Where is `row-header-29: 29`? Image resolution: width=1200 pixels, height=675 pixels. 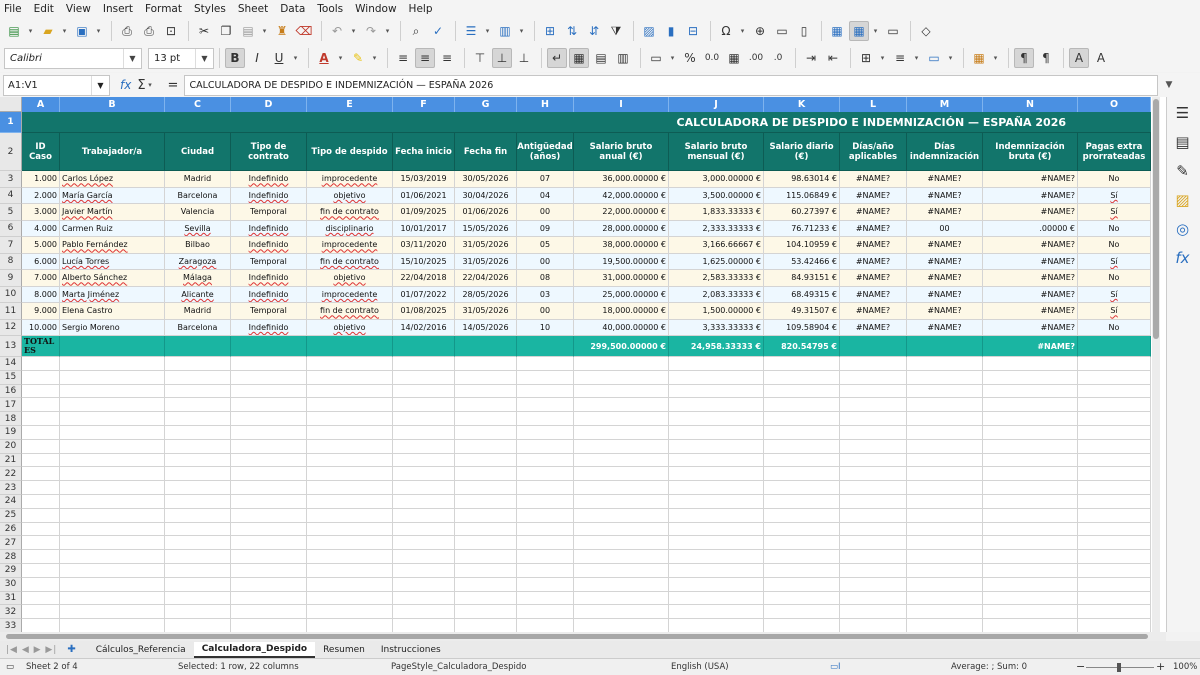
row-header-29: 29 is located at coordinates (11, 571).